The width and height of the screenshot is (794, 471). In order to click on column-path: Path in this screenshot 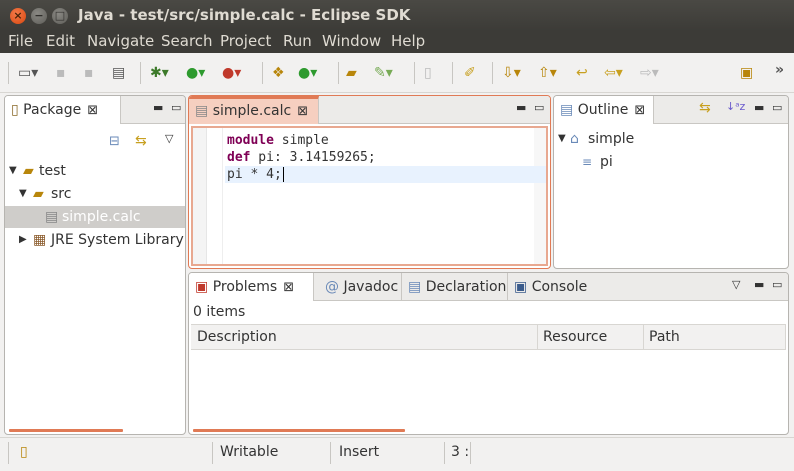, I will do `click(664, 337)`.